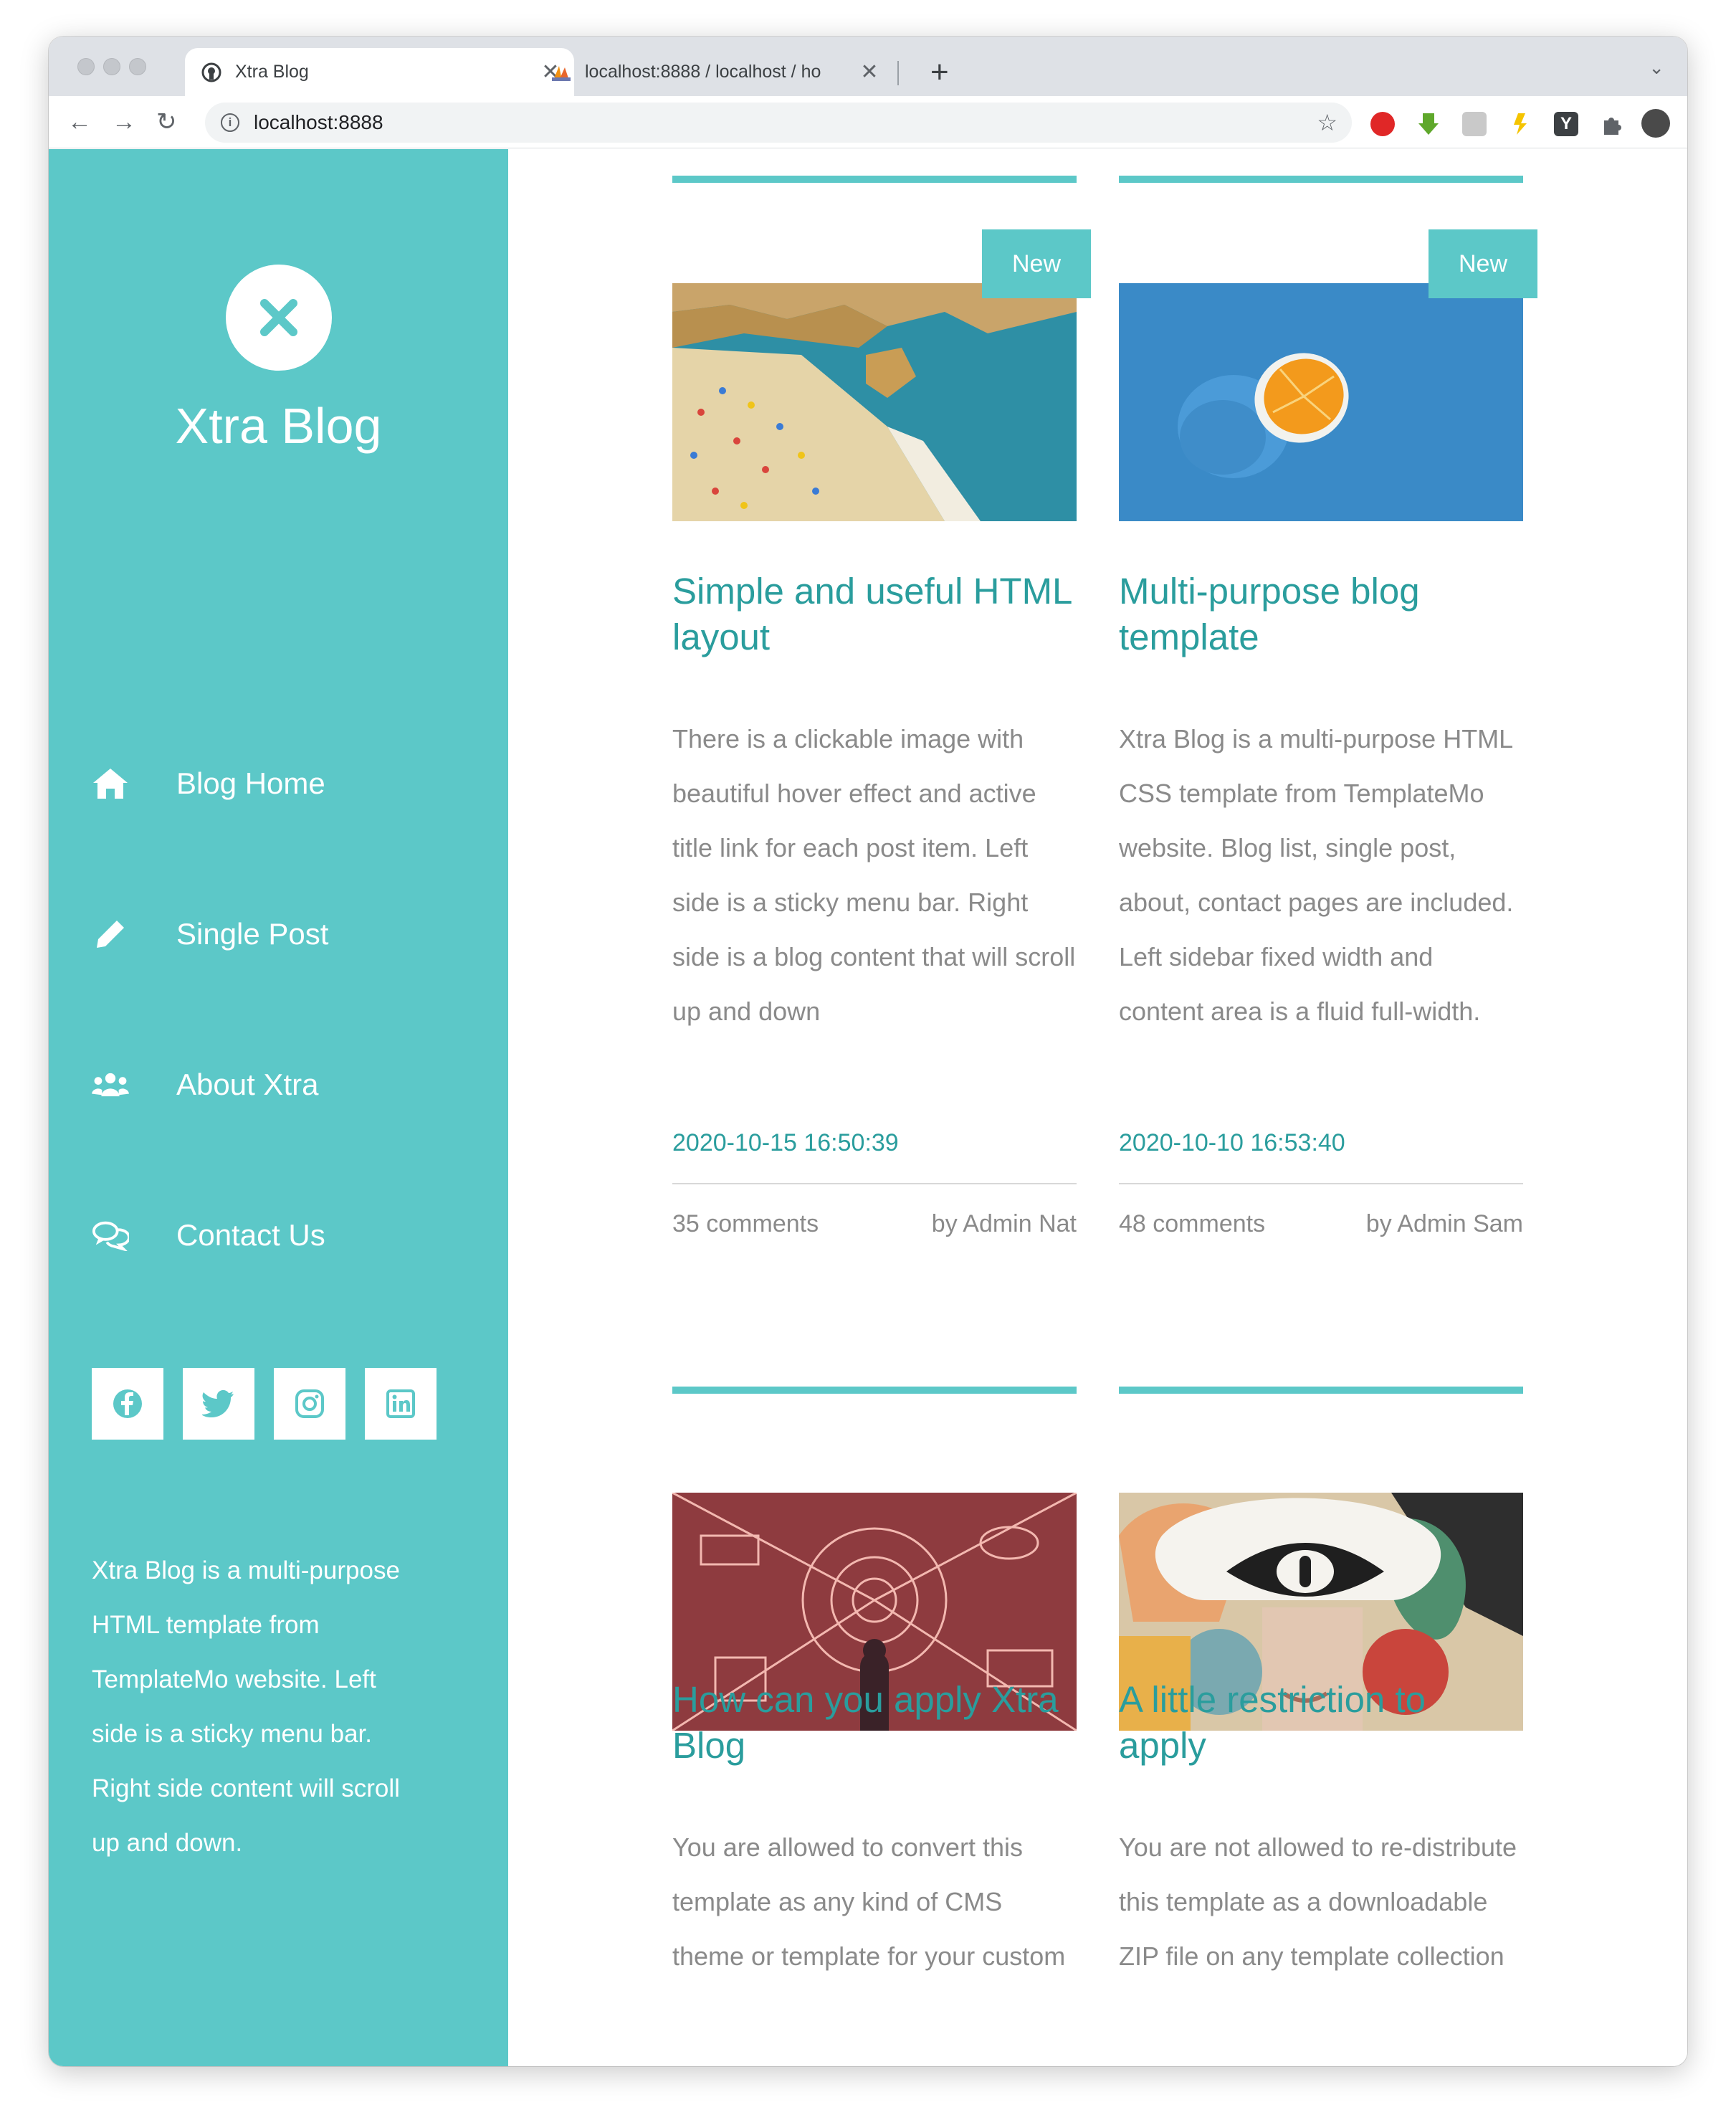  What do you see at coordinates (561, 72) in the screenshot?
I see `phpmyadmin-icon` at bounding box center [561, 72].